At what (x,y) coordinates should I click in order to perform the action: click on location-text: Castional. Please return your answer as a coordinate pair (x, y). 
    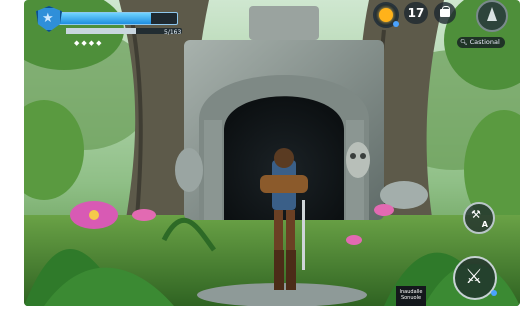
    Looking at the image, I should click on (484, 42).